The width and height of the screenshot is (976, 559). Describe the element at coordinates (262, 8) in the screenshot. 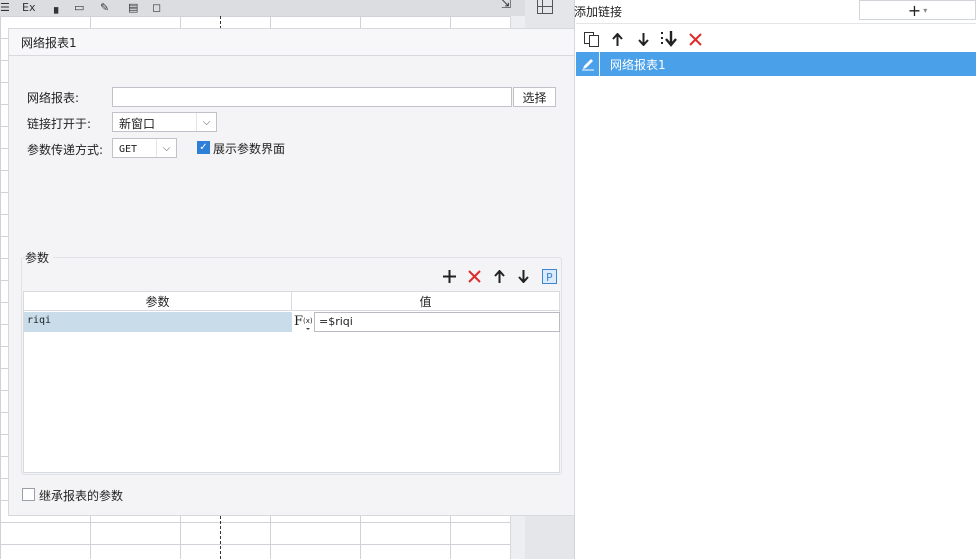

I see `background-toolbar: ☰ Ex ▖ ▭ ✎ ▤ ◻` at that location.